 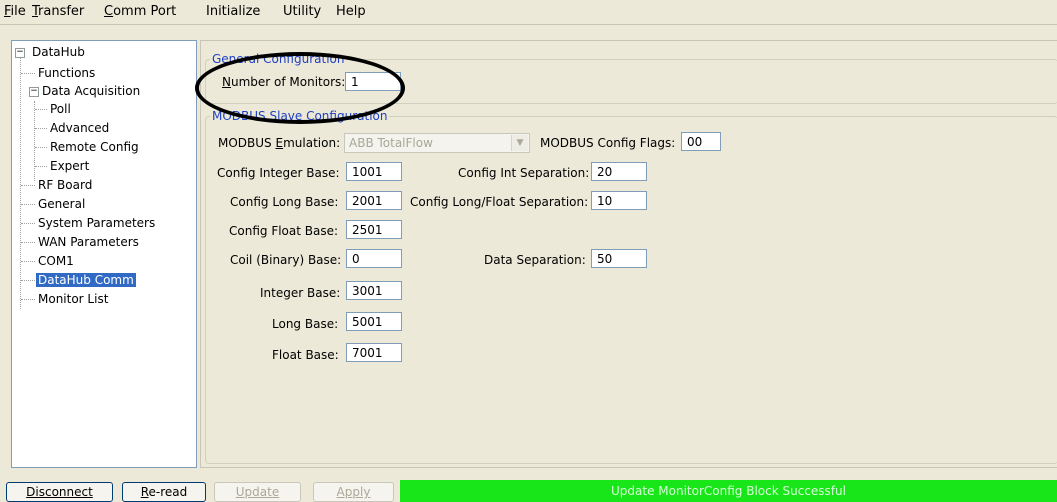 What do you see at coordinates (524, 173) in the screenshot?
I see `config-int-separation-label: Config Int Separation:` at bounding box center [524, 173].